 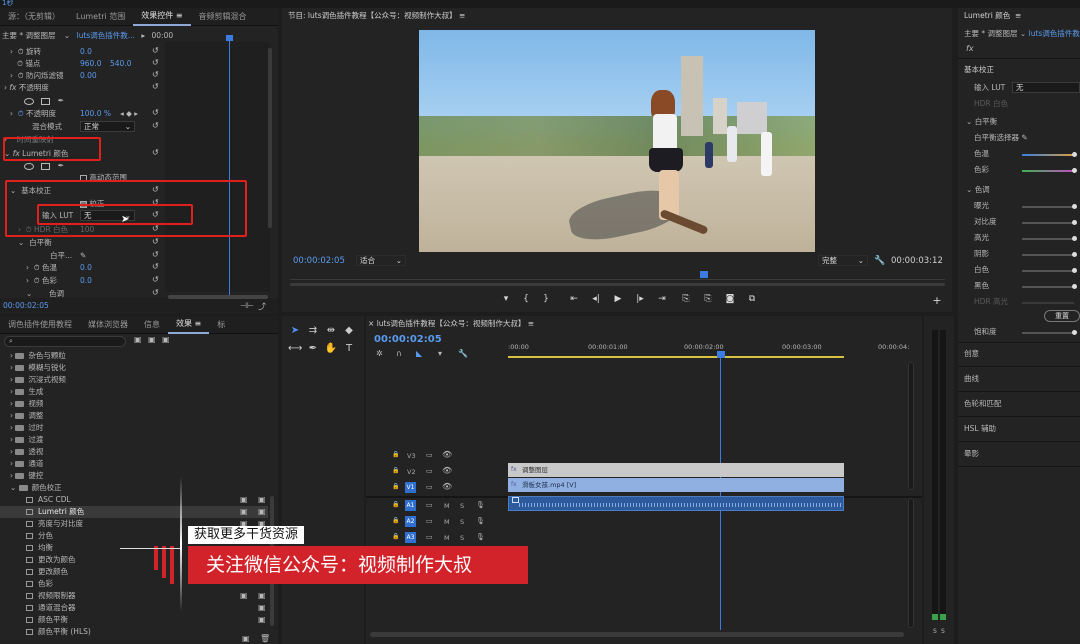 What do you see at coordinates (1048, 155) in the screenshot?
I see `temperature-slider` at bounding box center [1048, 155].